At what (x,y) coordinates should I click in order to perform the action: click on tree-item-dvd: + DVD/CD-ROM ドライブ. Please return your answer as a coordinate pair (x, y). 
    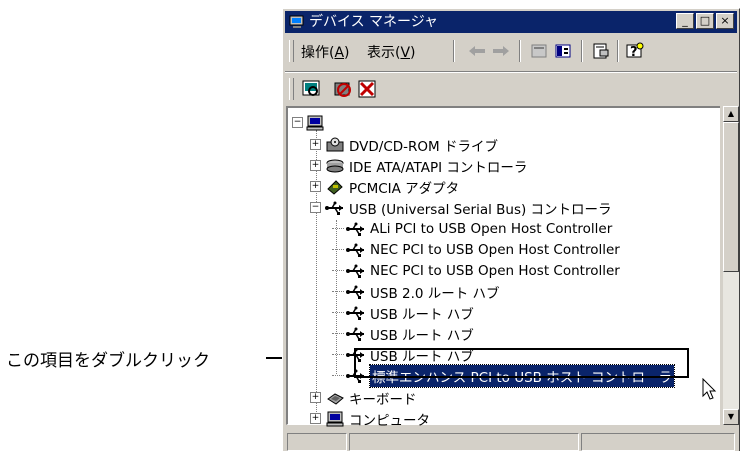
    Looking at the image, I should click on (404, 144).